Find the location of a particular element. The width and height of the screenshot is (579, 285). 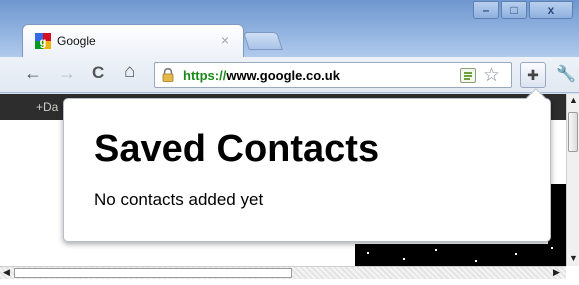

scroll-up-icon: ▲ is located at coordinates (573, 100).